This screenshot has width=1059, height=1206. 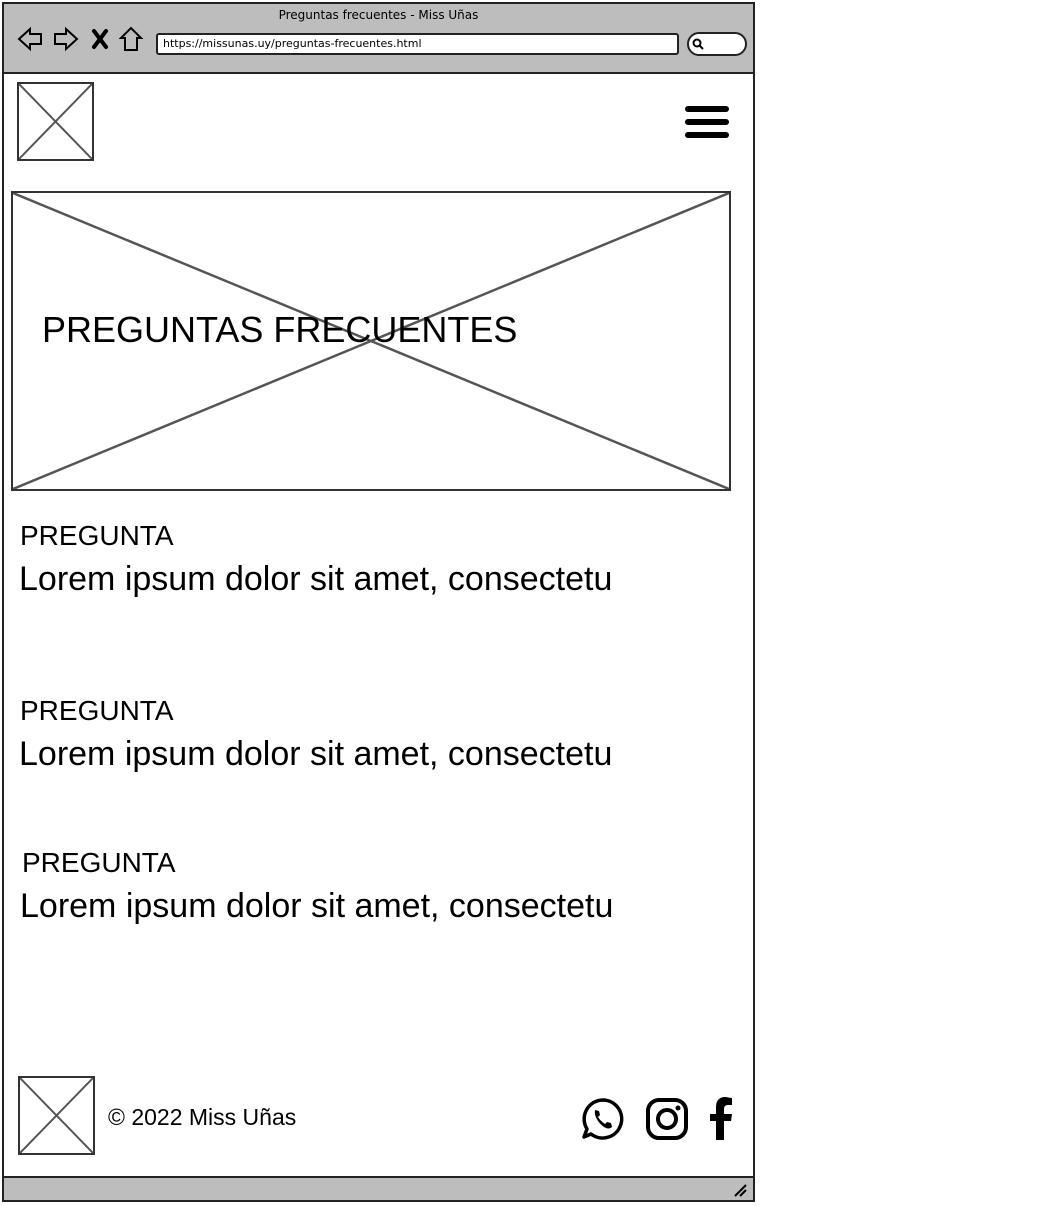 I want to click on logo-placeholder, so click(x=55, y=121).